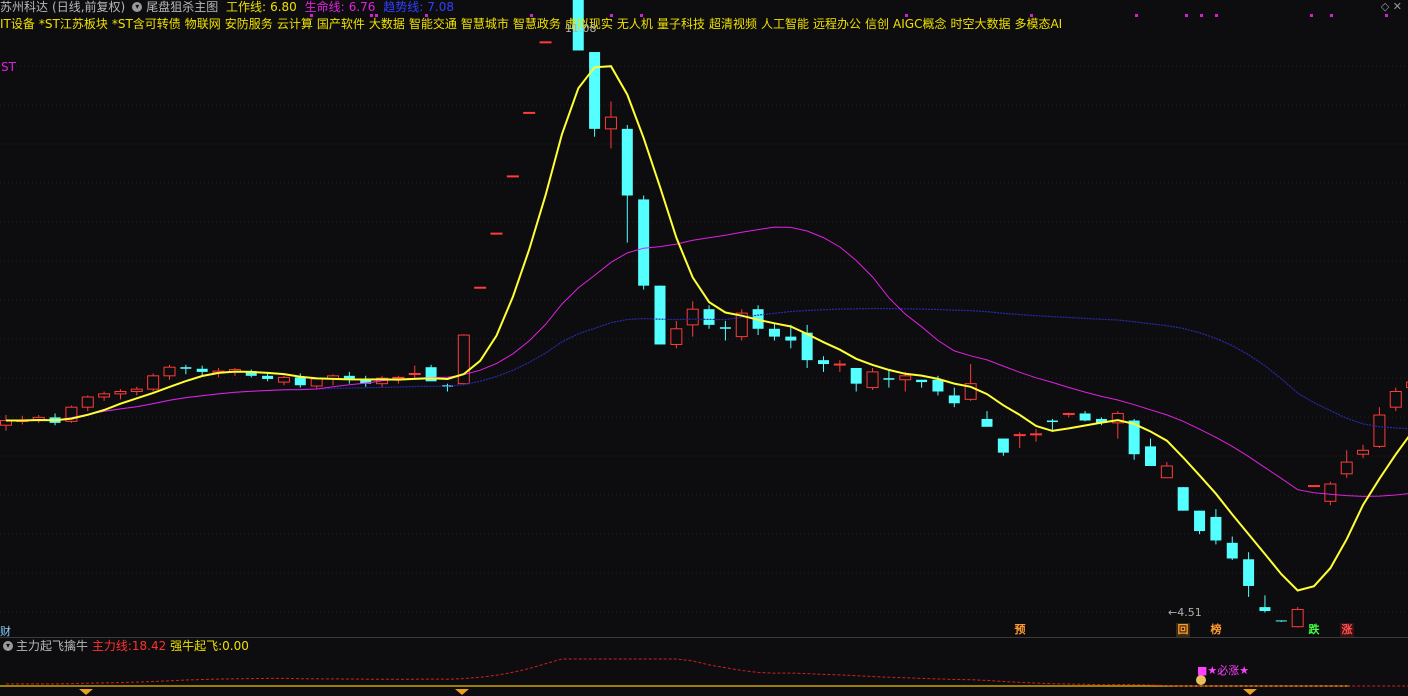 The height and width of the screenshot is (696, 1408). I want to click on bang-tag: 榜, so click(1216, 630).